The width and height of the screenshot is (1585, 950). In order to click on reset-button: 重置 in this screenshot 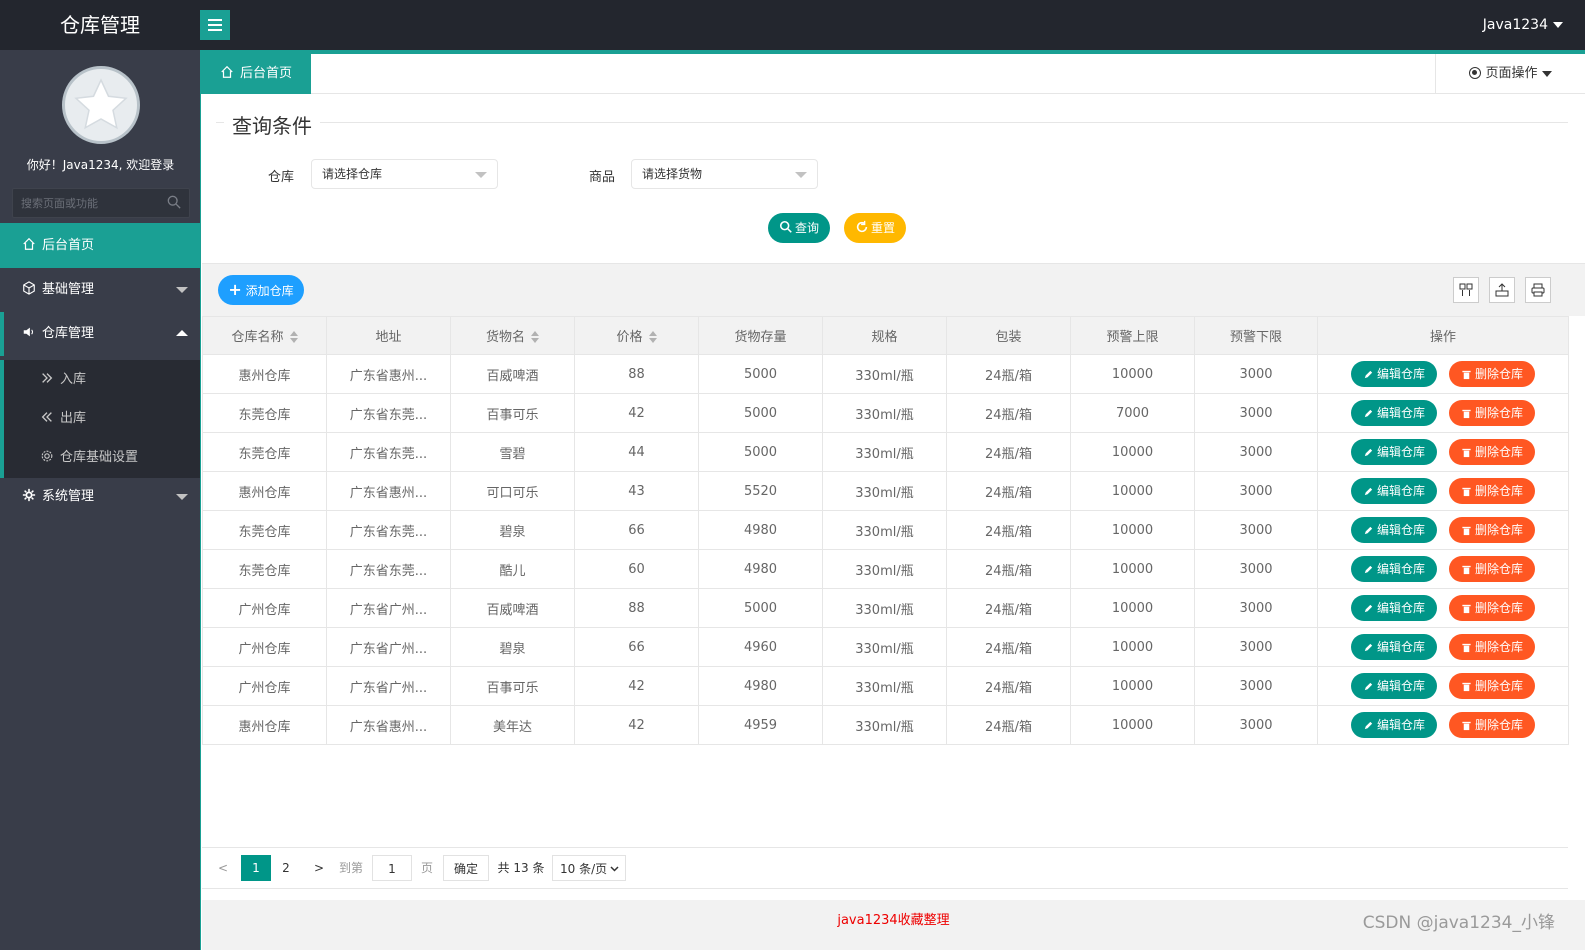, I will do `click(875, 228)`.